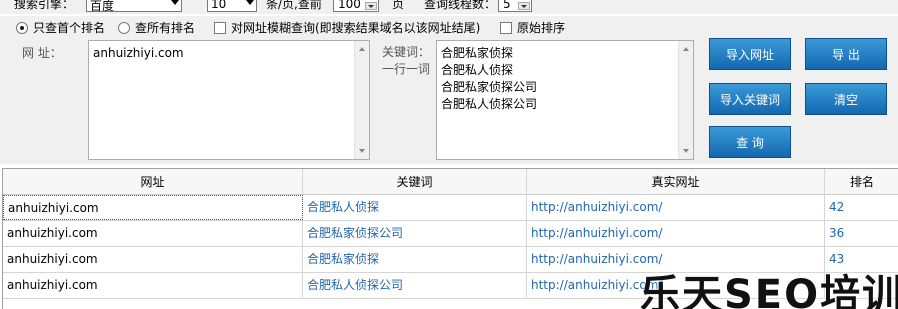  What do you see at coordinates (22, 27) in the screenshot?
I see `radio-selected-icon` at bounding box center [22, 27].